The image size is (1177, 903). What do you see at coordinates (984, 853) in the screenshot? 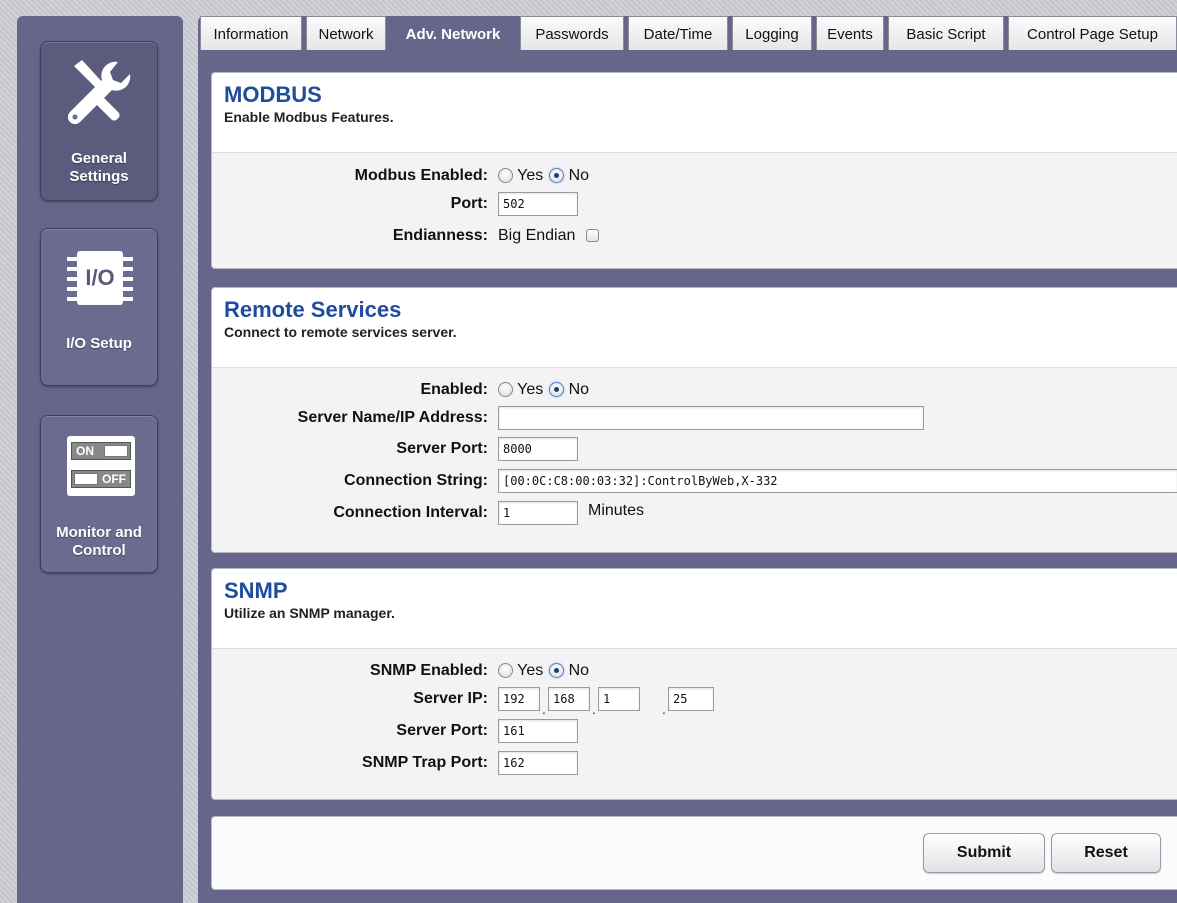
I see `submit-button: Submit` at bounding box center [984, 853].